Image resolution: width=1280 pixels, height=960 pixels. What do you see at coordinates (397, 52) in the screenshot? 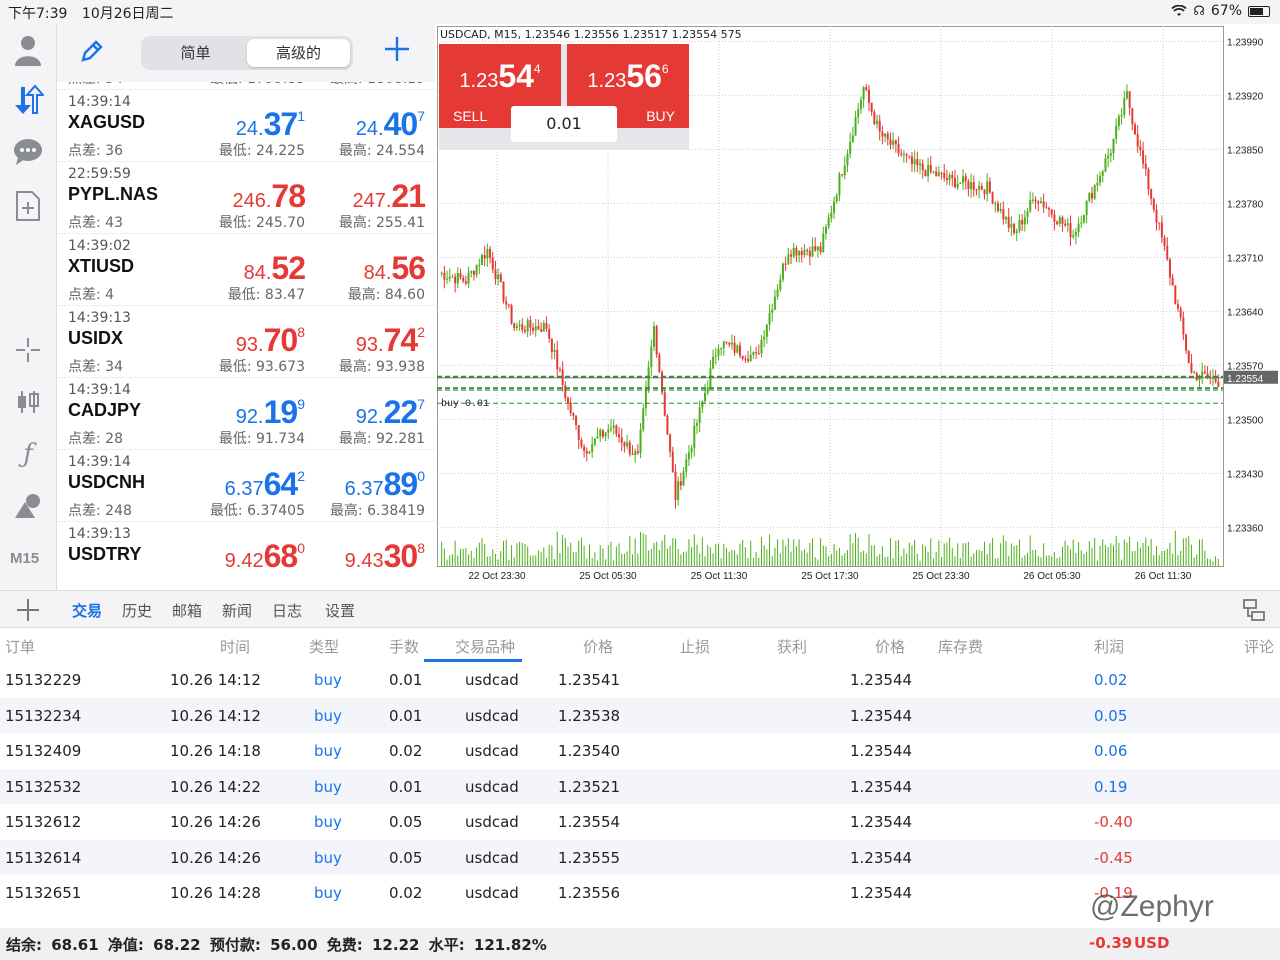
I see `add-symbol-icon` at bounding box center [397, 52].